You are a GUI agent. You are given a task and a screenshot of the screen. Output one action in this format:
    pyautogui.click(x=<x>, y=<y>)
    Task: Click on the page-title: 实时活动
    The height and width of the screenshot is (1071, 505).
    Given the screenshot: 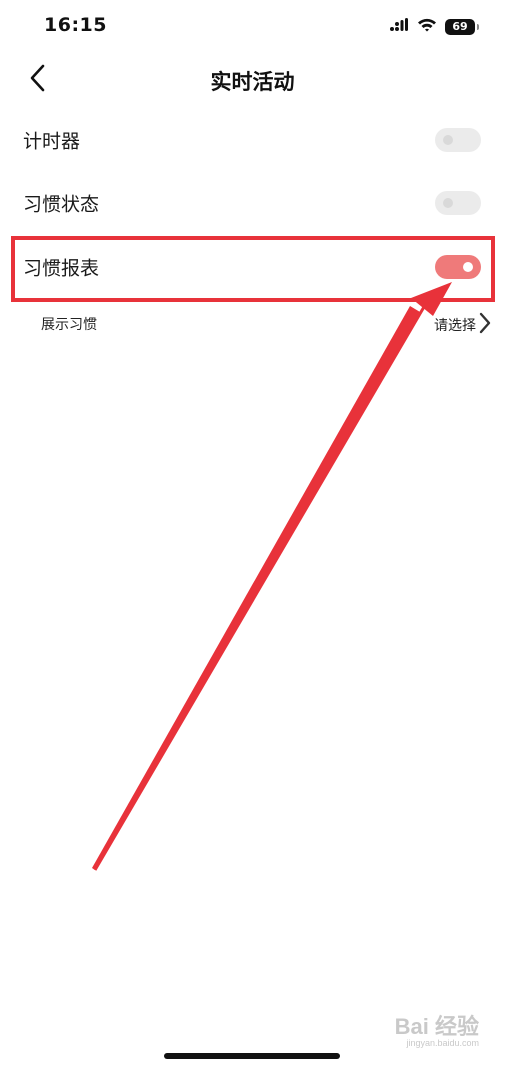 What is the action you would take?
    pyautogui.click(x=252, y=82)
    